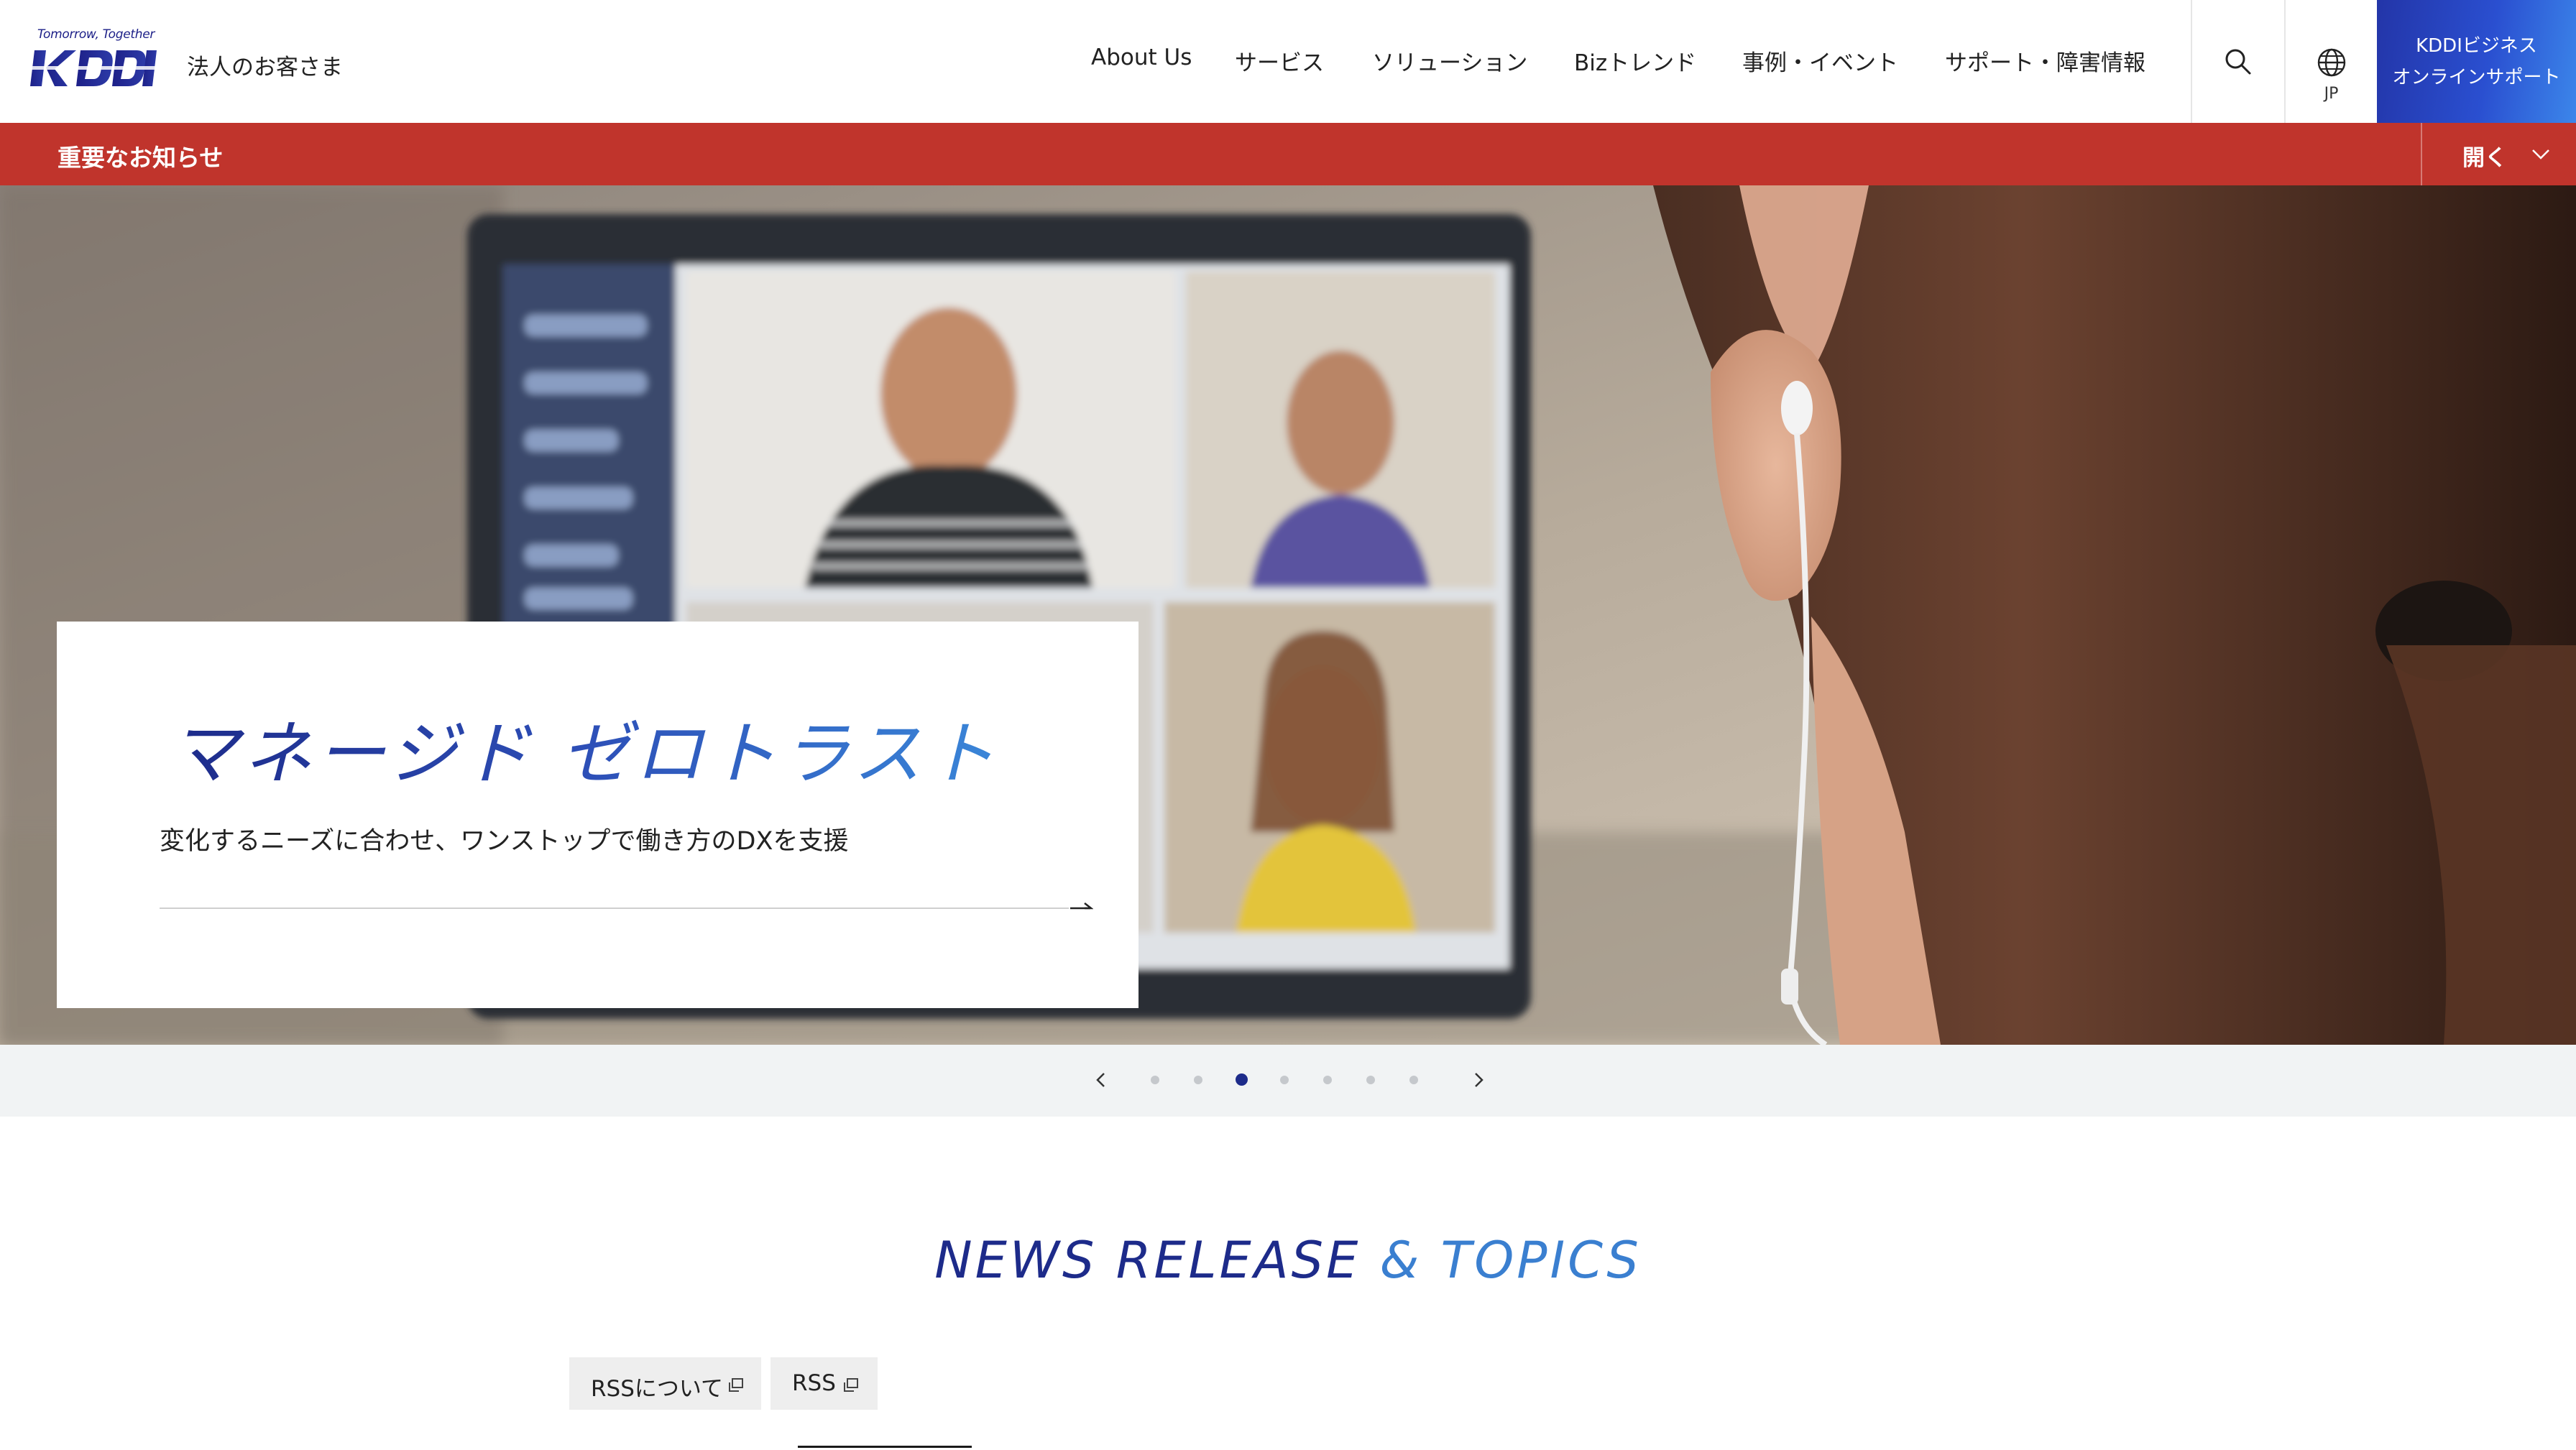 This screenshot has width=2576, height=1450. What do you see at coordinates (2476, 45) in the screenshot?
I see `online-support-line1: KDDIビジネス` at bounding box center [2476, 45].